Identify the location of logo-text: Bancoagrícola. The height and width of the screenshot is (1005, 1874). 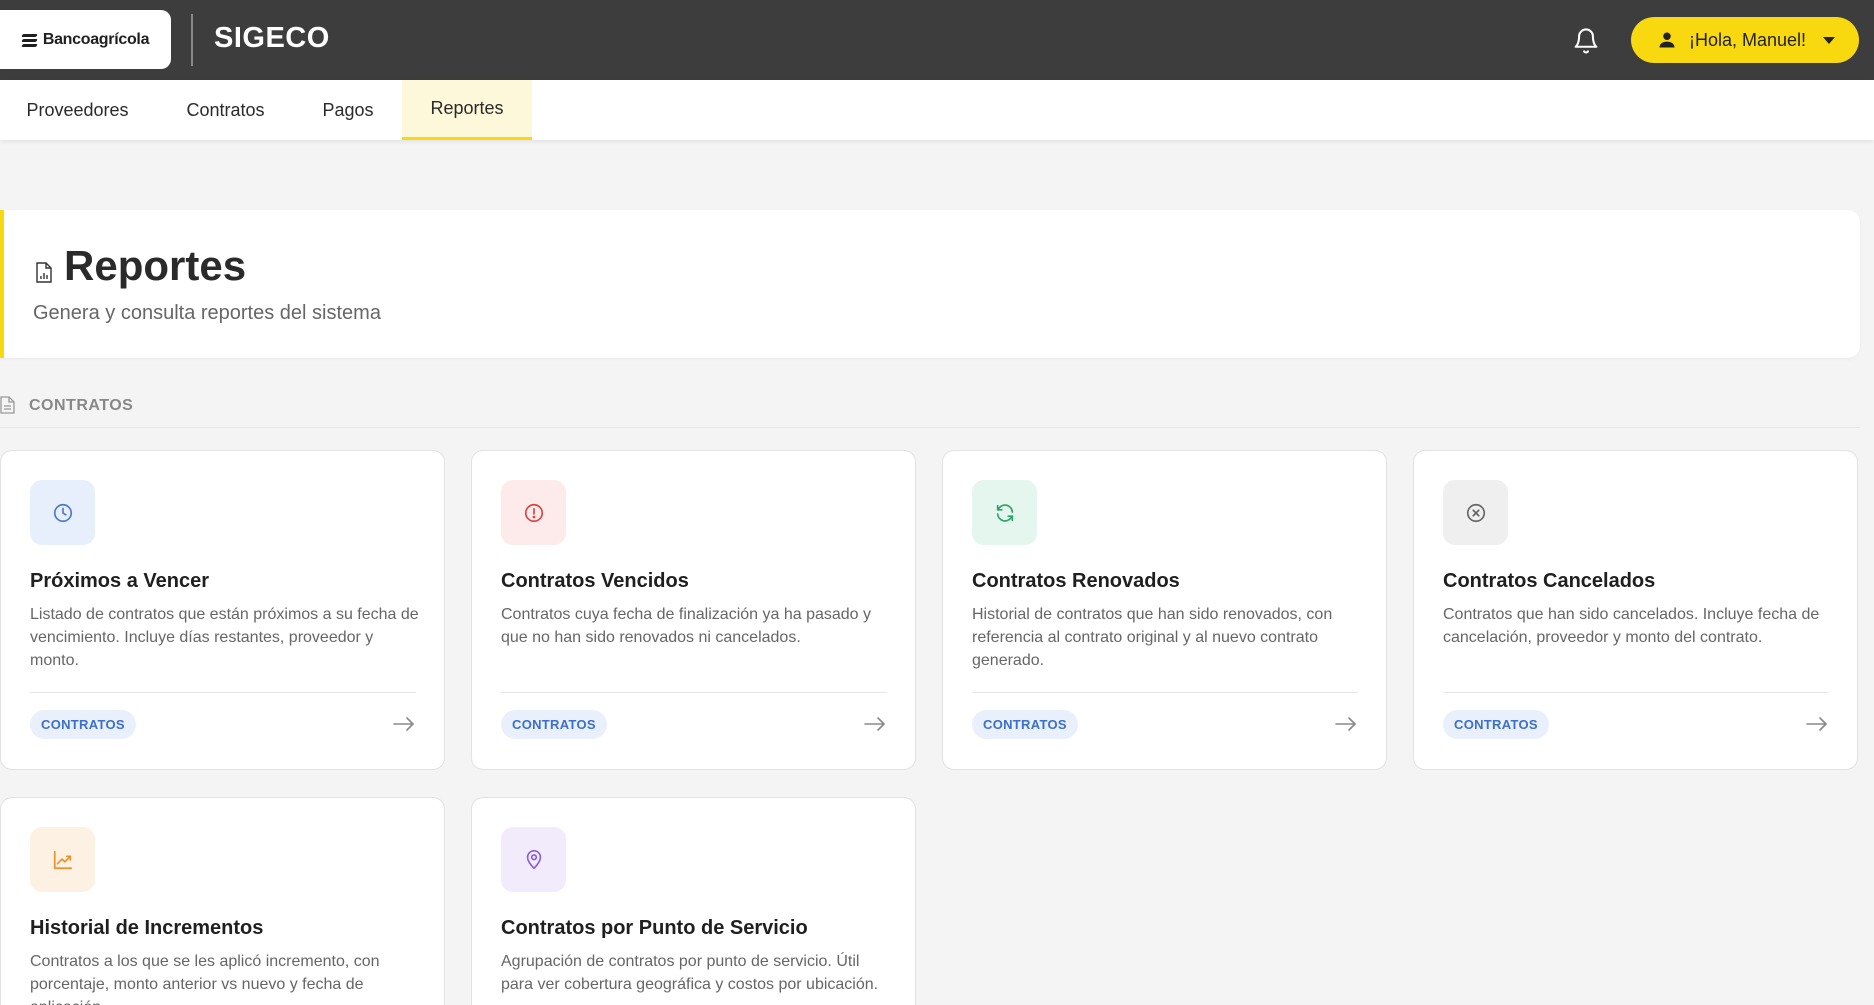
(96, 39).